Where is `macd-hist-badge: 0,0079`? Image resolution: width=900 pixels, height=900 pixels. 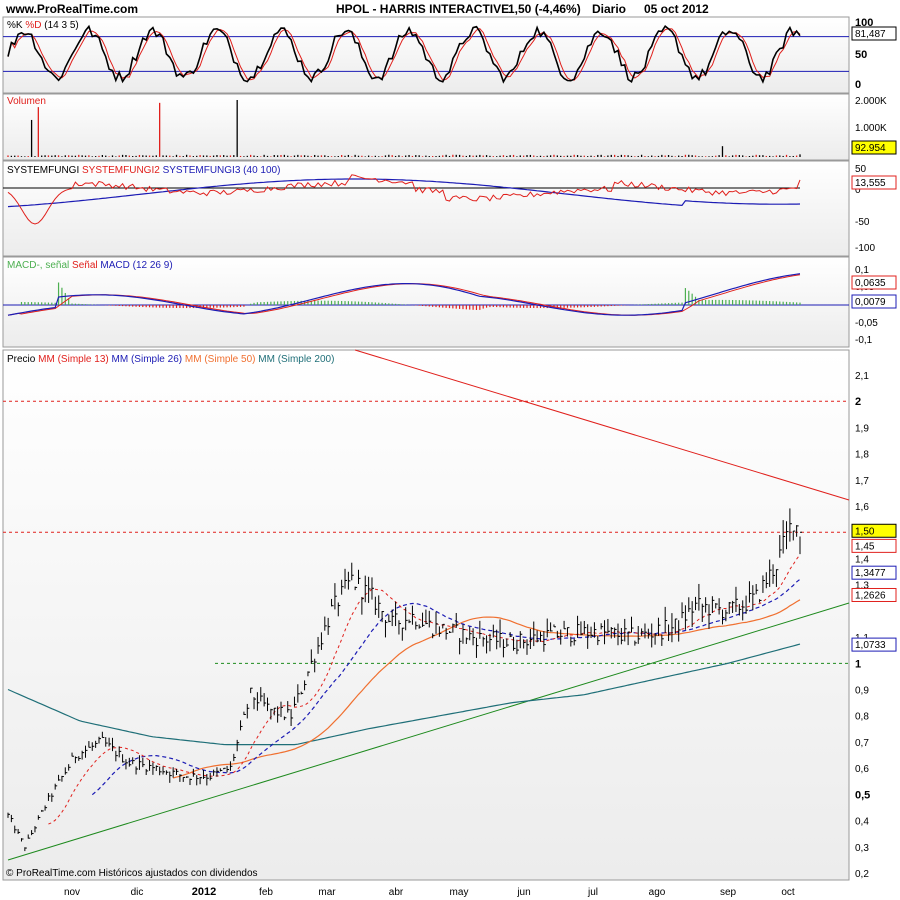 macd-hist-badge: 0,0079 is located at coordinates (874, 301).